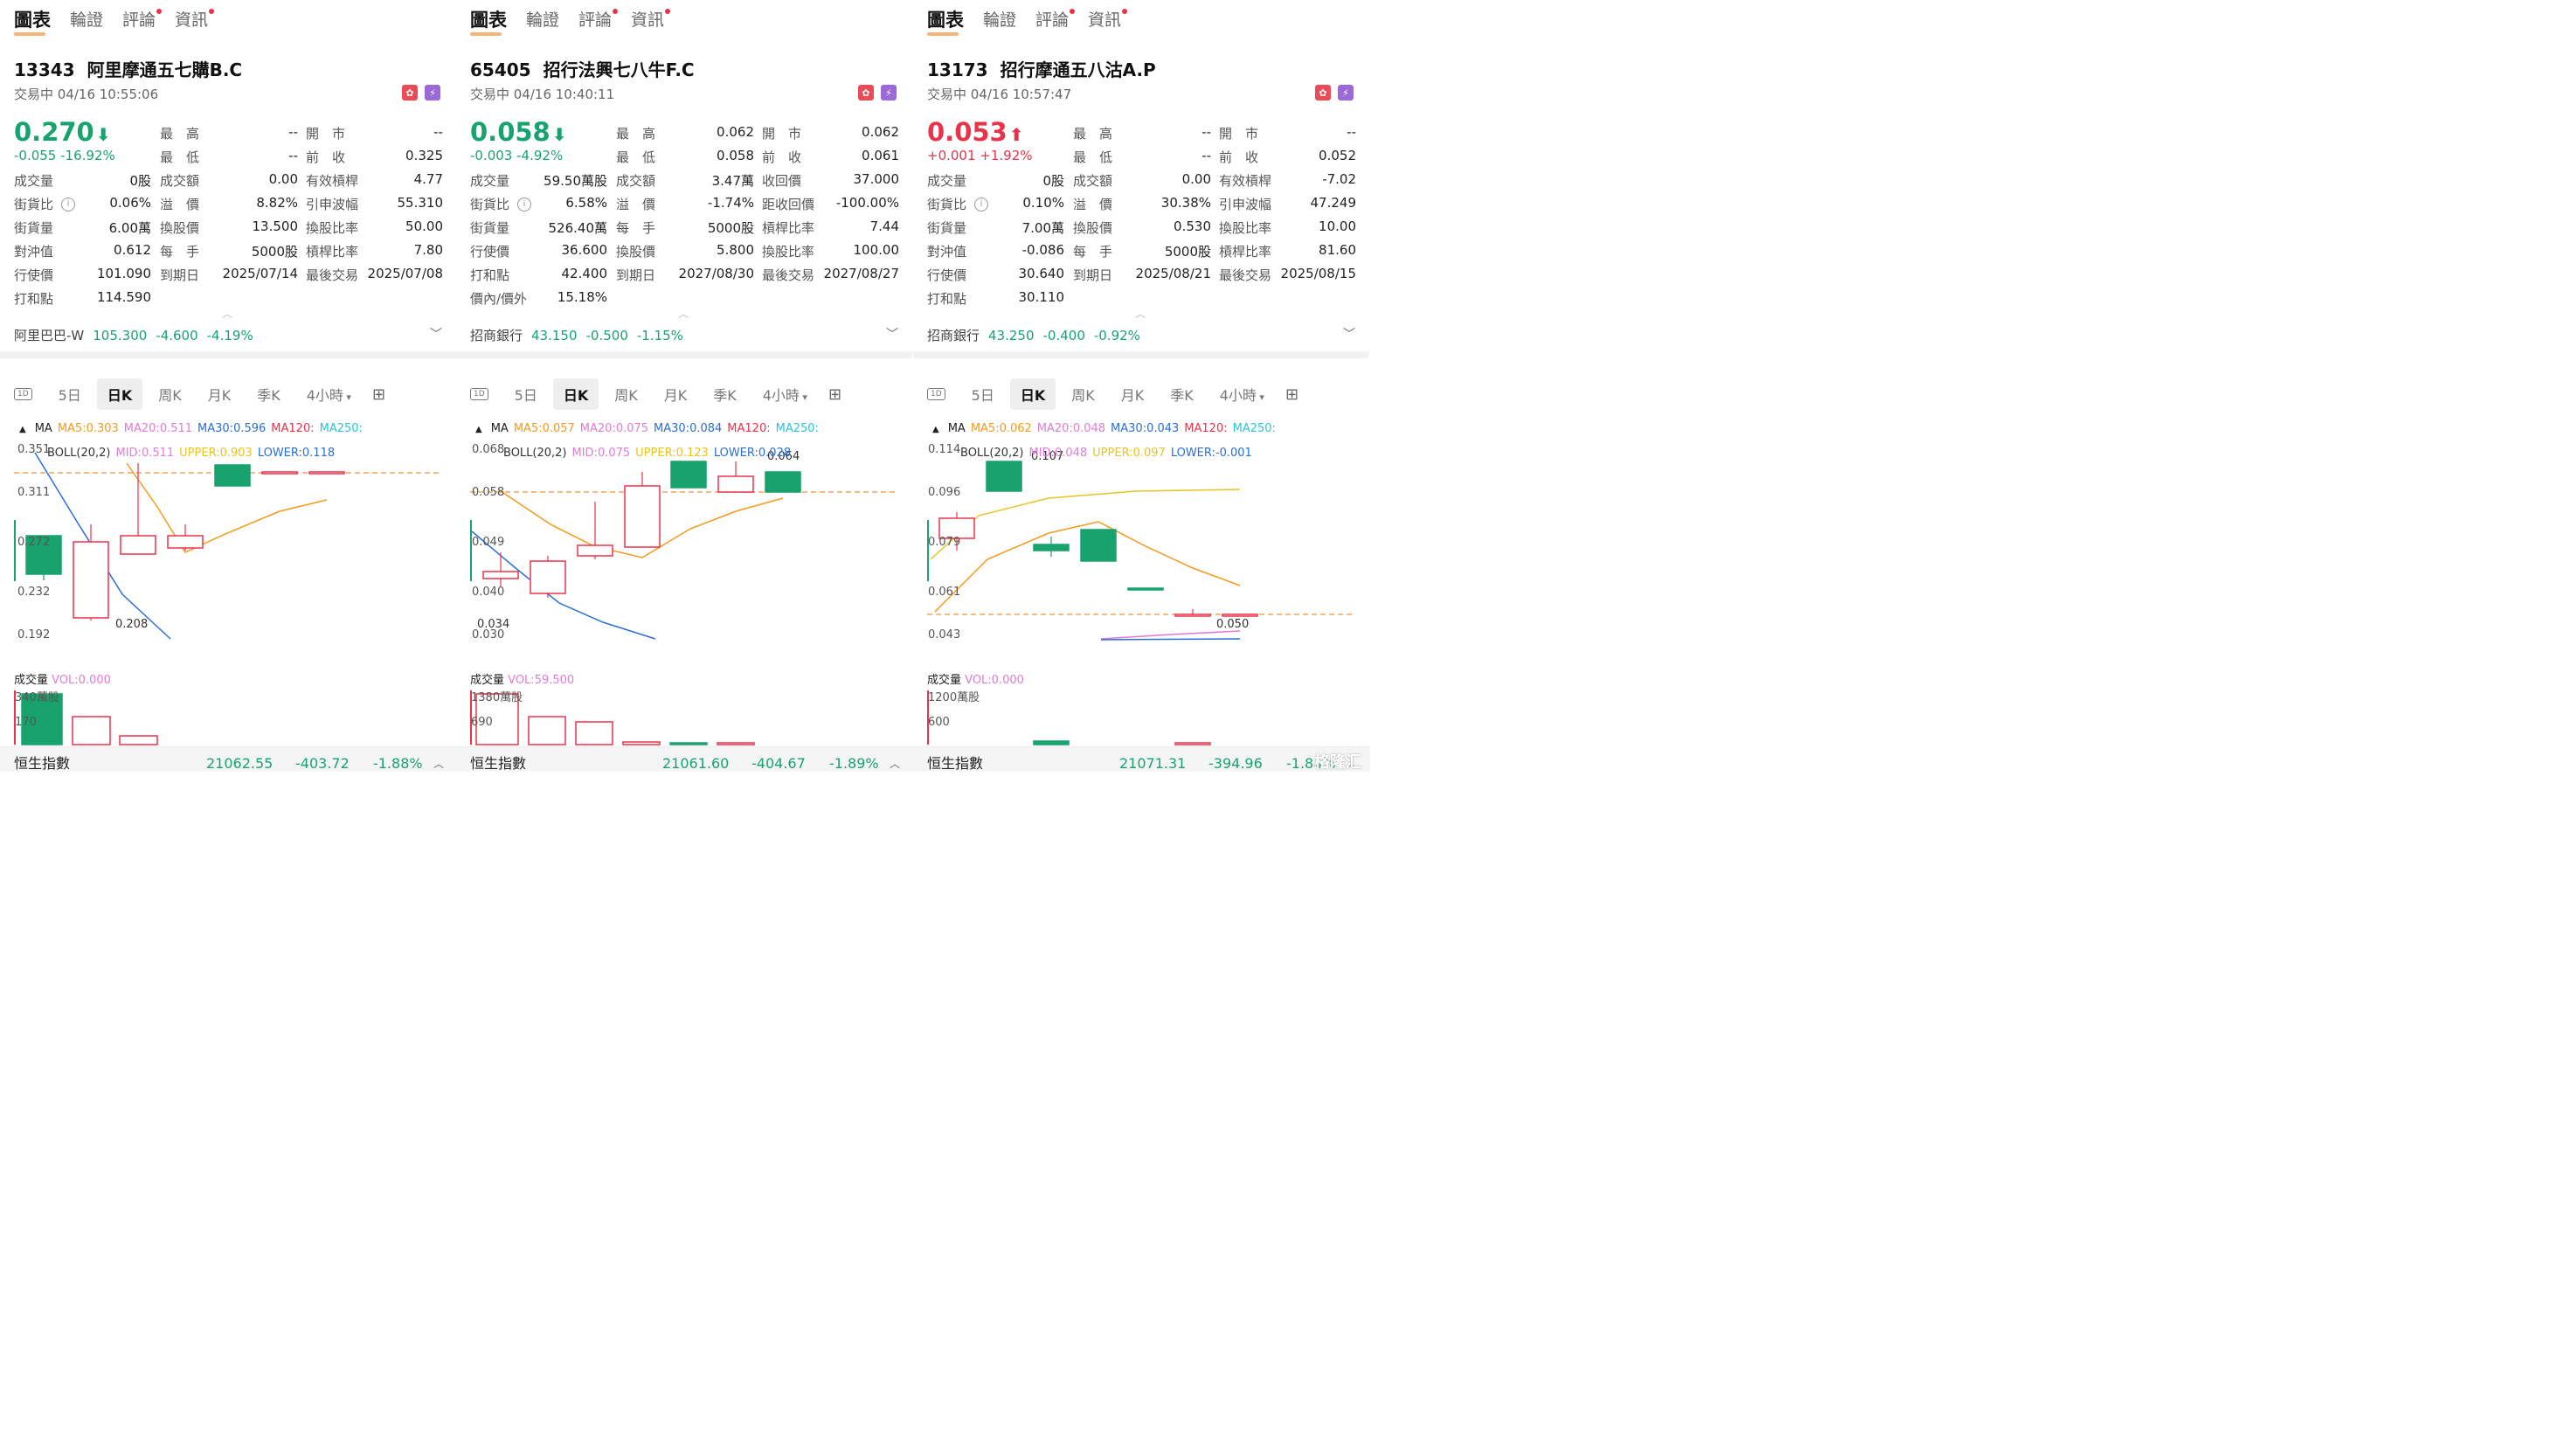  I want to click on boll-lower: LOWER:0.028, so click(752, 454).